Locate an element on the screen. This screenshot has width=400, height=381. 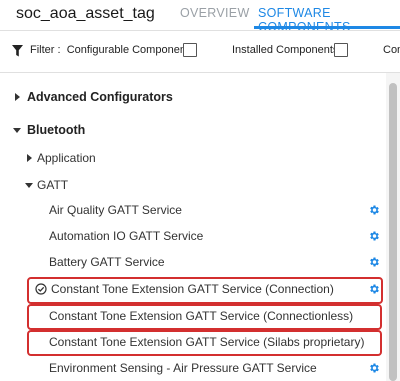
scrollbar-thumb is located at coordinates (393, 232).